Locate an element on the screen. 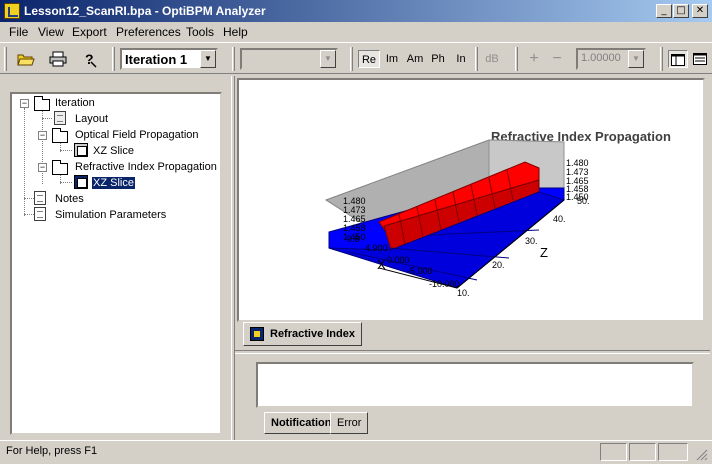 The image size is (712, 464). notes-icon is located at coordinates (40, 198).